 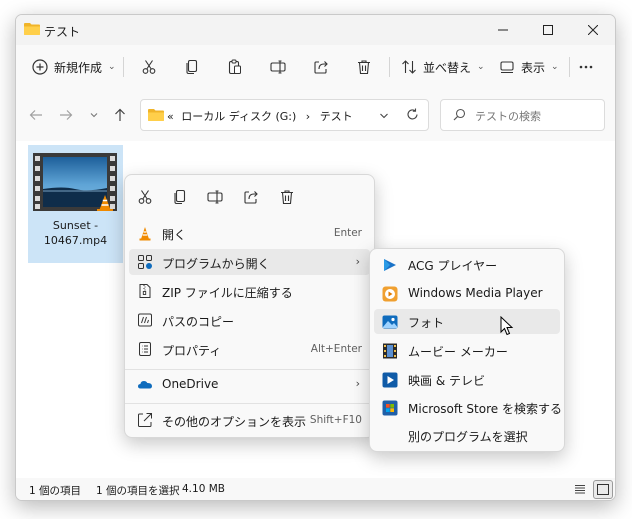 I want to click on menu-item-open-with: プログラムから開く ›, so click(x=249, y=262).